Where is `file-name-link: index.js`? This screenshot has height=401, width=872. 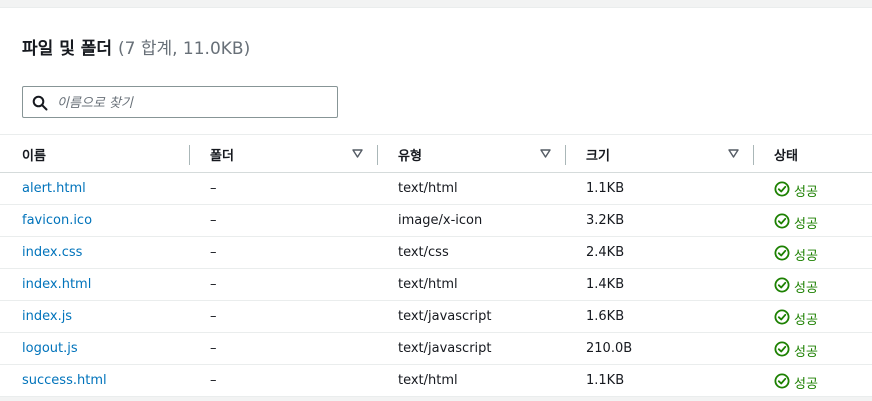
file-name-link: index.js is located at coordinates (47, 316).